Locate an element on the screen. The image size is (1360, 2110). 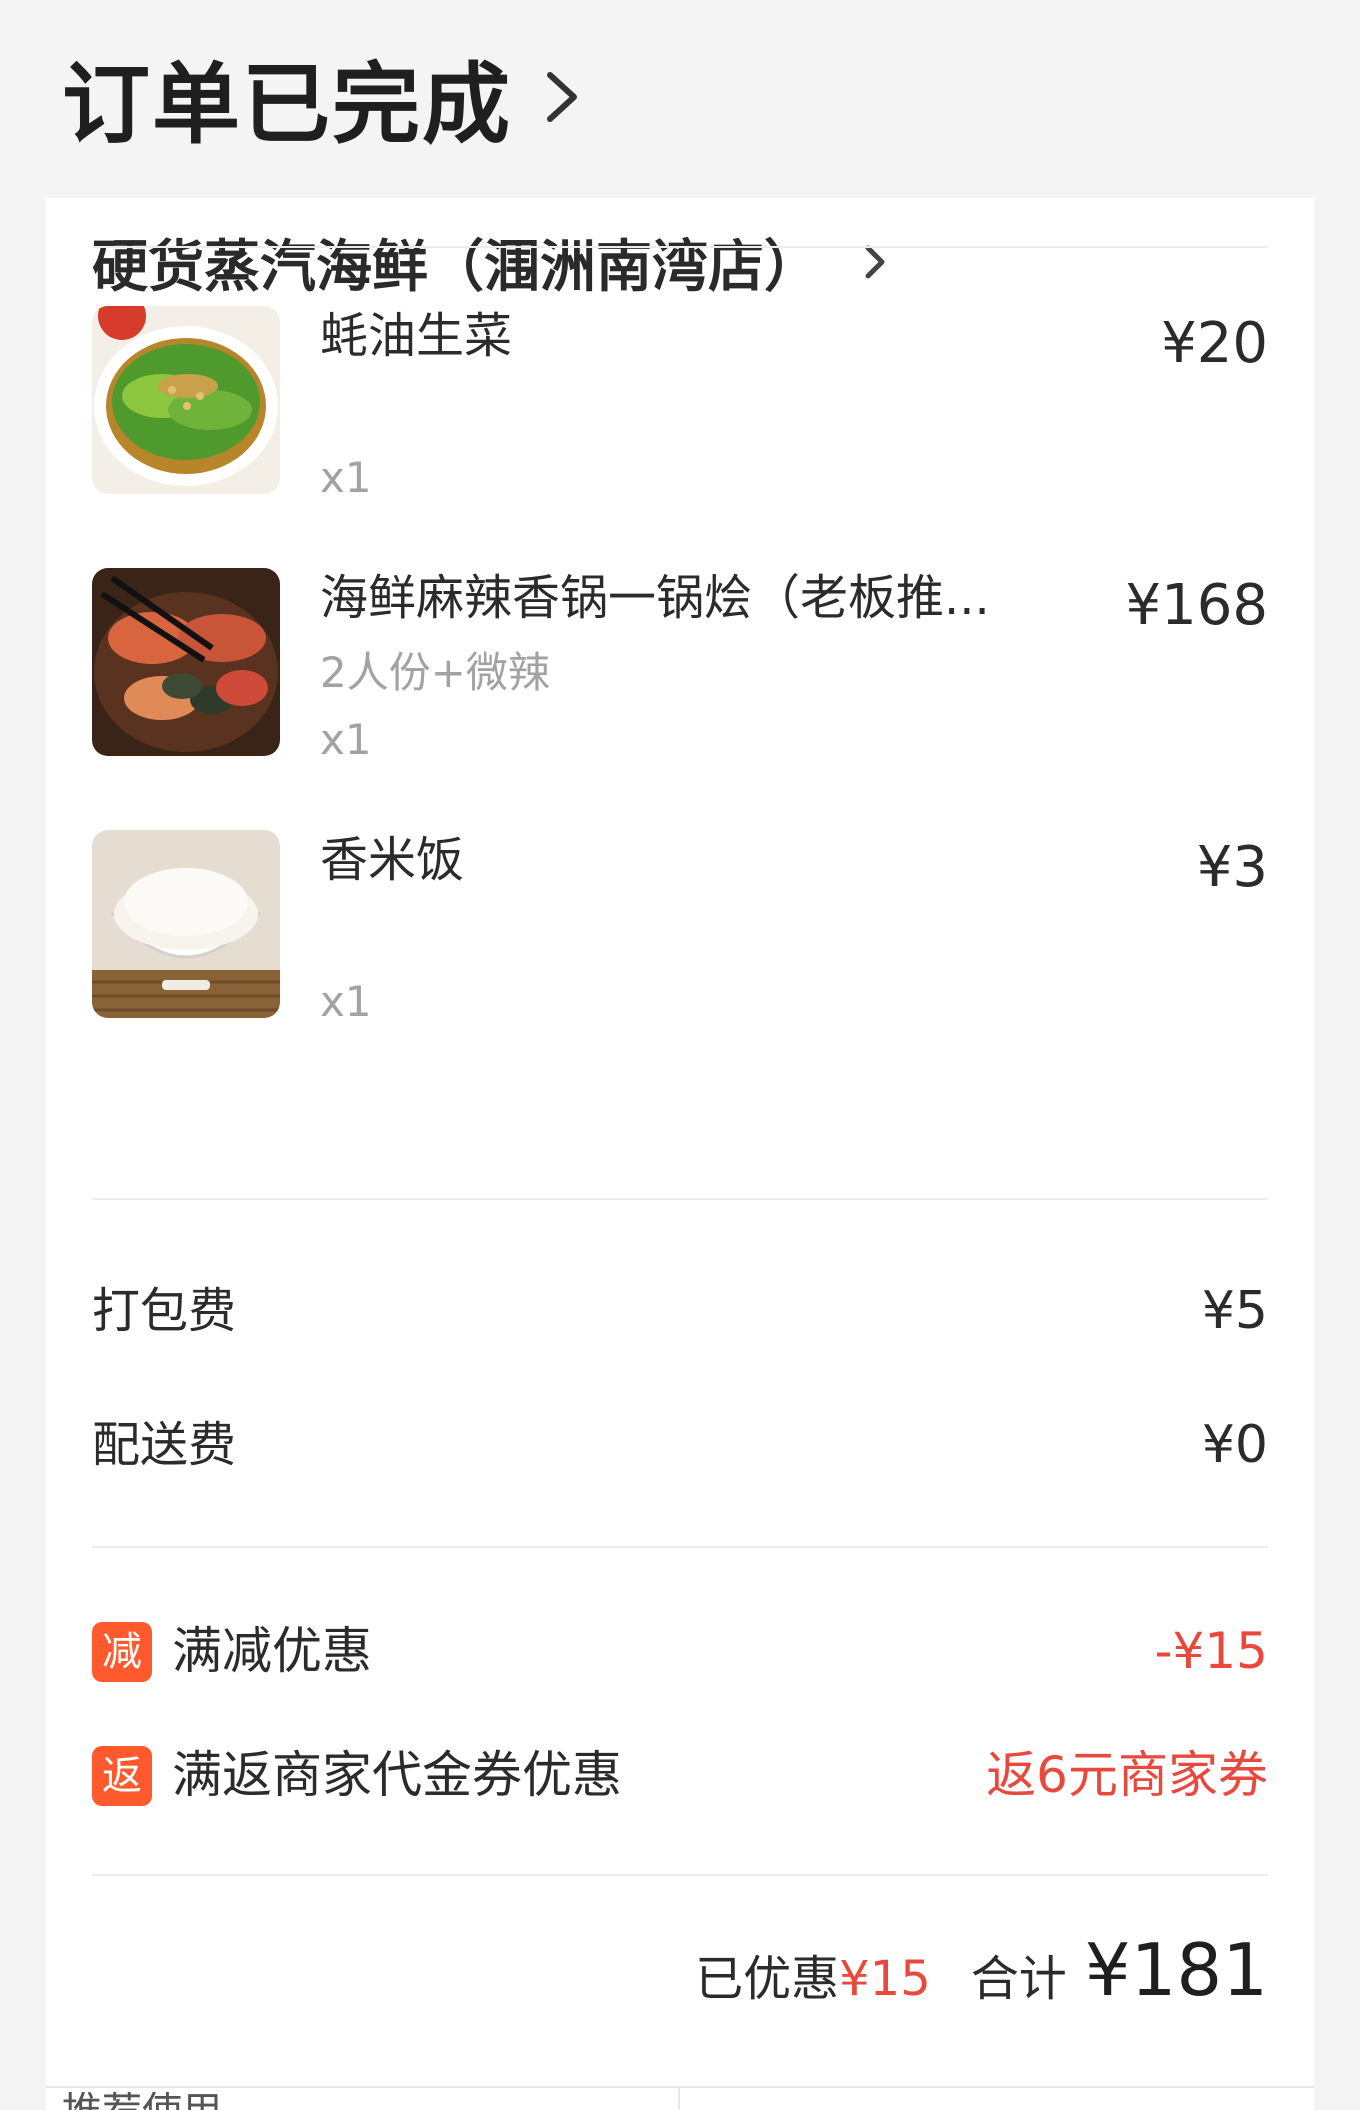
order-total-row: 已优惠 ¥15 合计 ¥181 is located at coordinates (981, 1973).